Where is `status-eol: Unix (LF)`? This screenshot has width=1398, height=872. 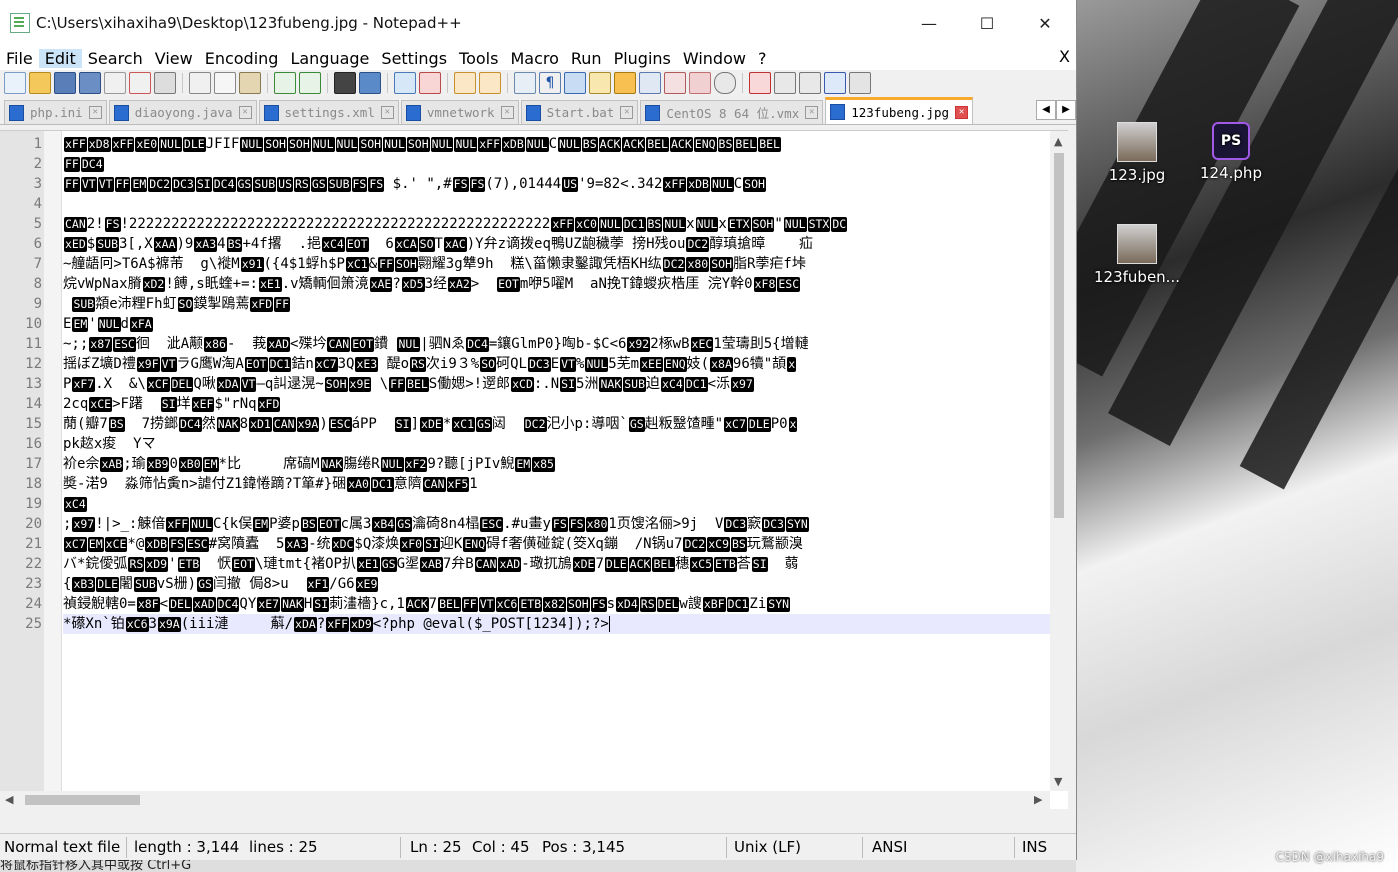 status-eol: Unix (LF) is located at coordinates (767, 847).